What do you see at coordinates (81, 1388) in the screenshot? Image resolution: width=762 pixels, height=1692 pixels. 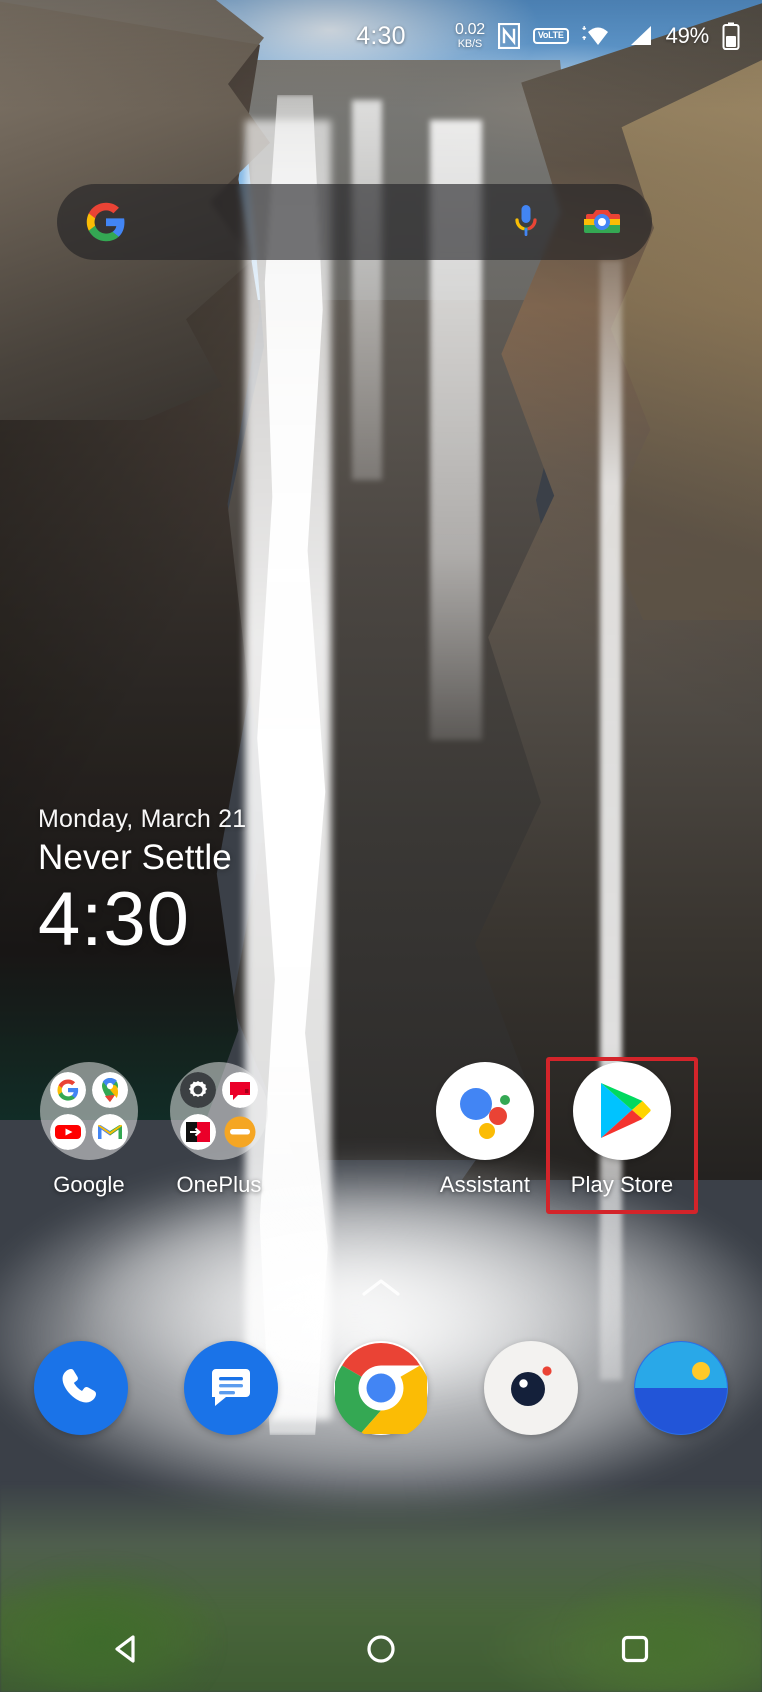 I see `phone-icon` at bounding box center [81, 1388].